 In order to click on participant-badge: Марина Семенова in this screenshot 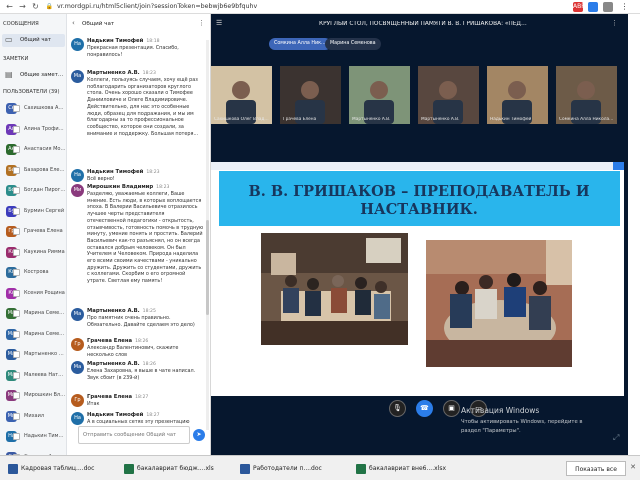, I will do `click(353, 44)`.